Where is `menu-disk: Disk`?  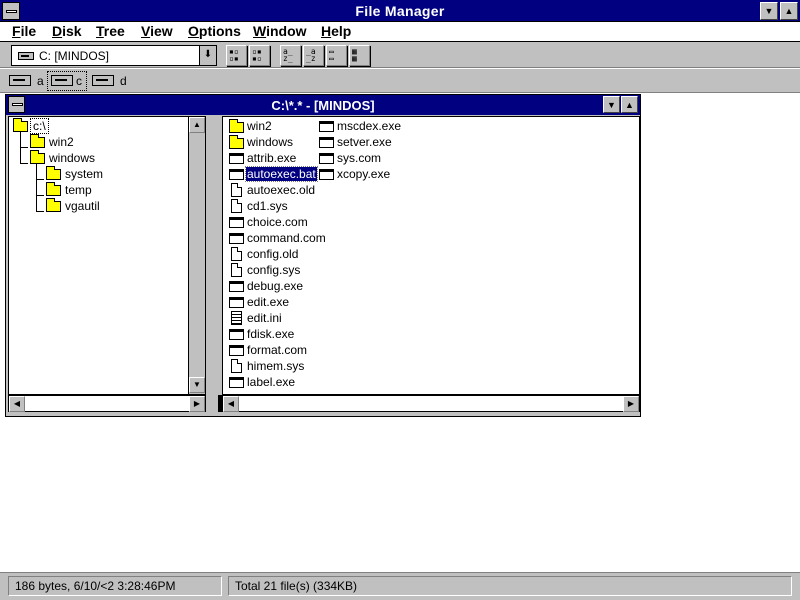 menu-disk: Disk is located at coordinates (67, 31).